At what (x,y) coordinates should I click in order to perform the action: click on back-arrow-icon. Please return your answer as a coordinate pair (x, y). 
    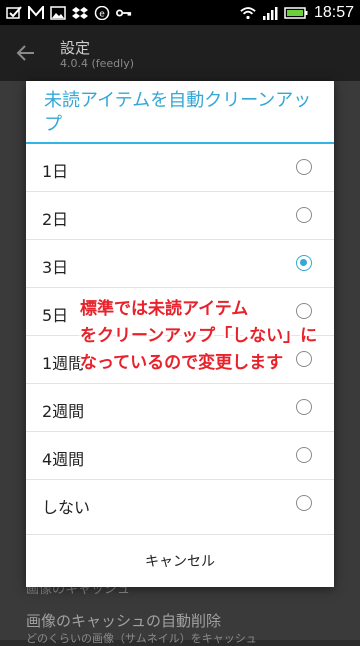
    Looking at the image, I should click on (26, 53).